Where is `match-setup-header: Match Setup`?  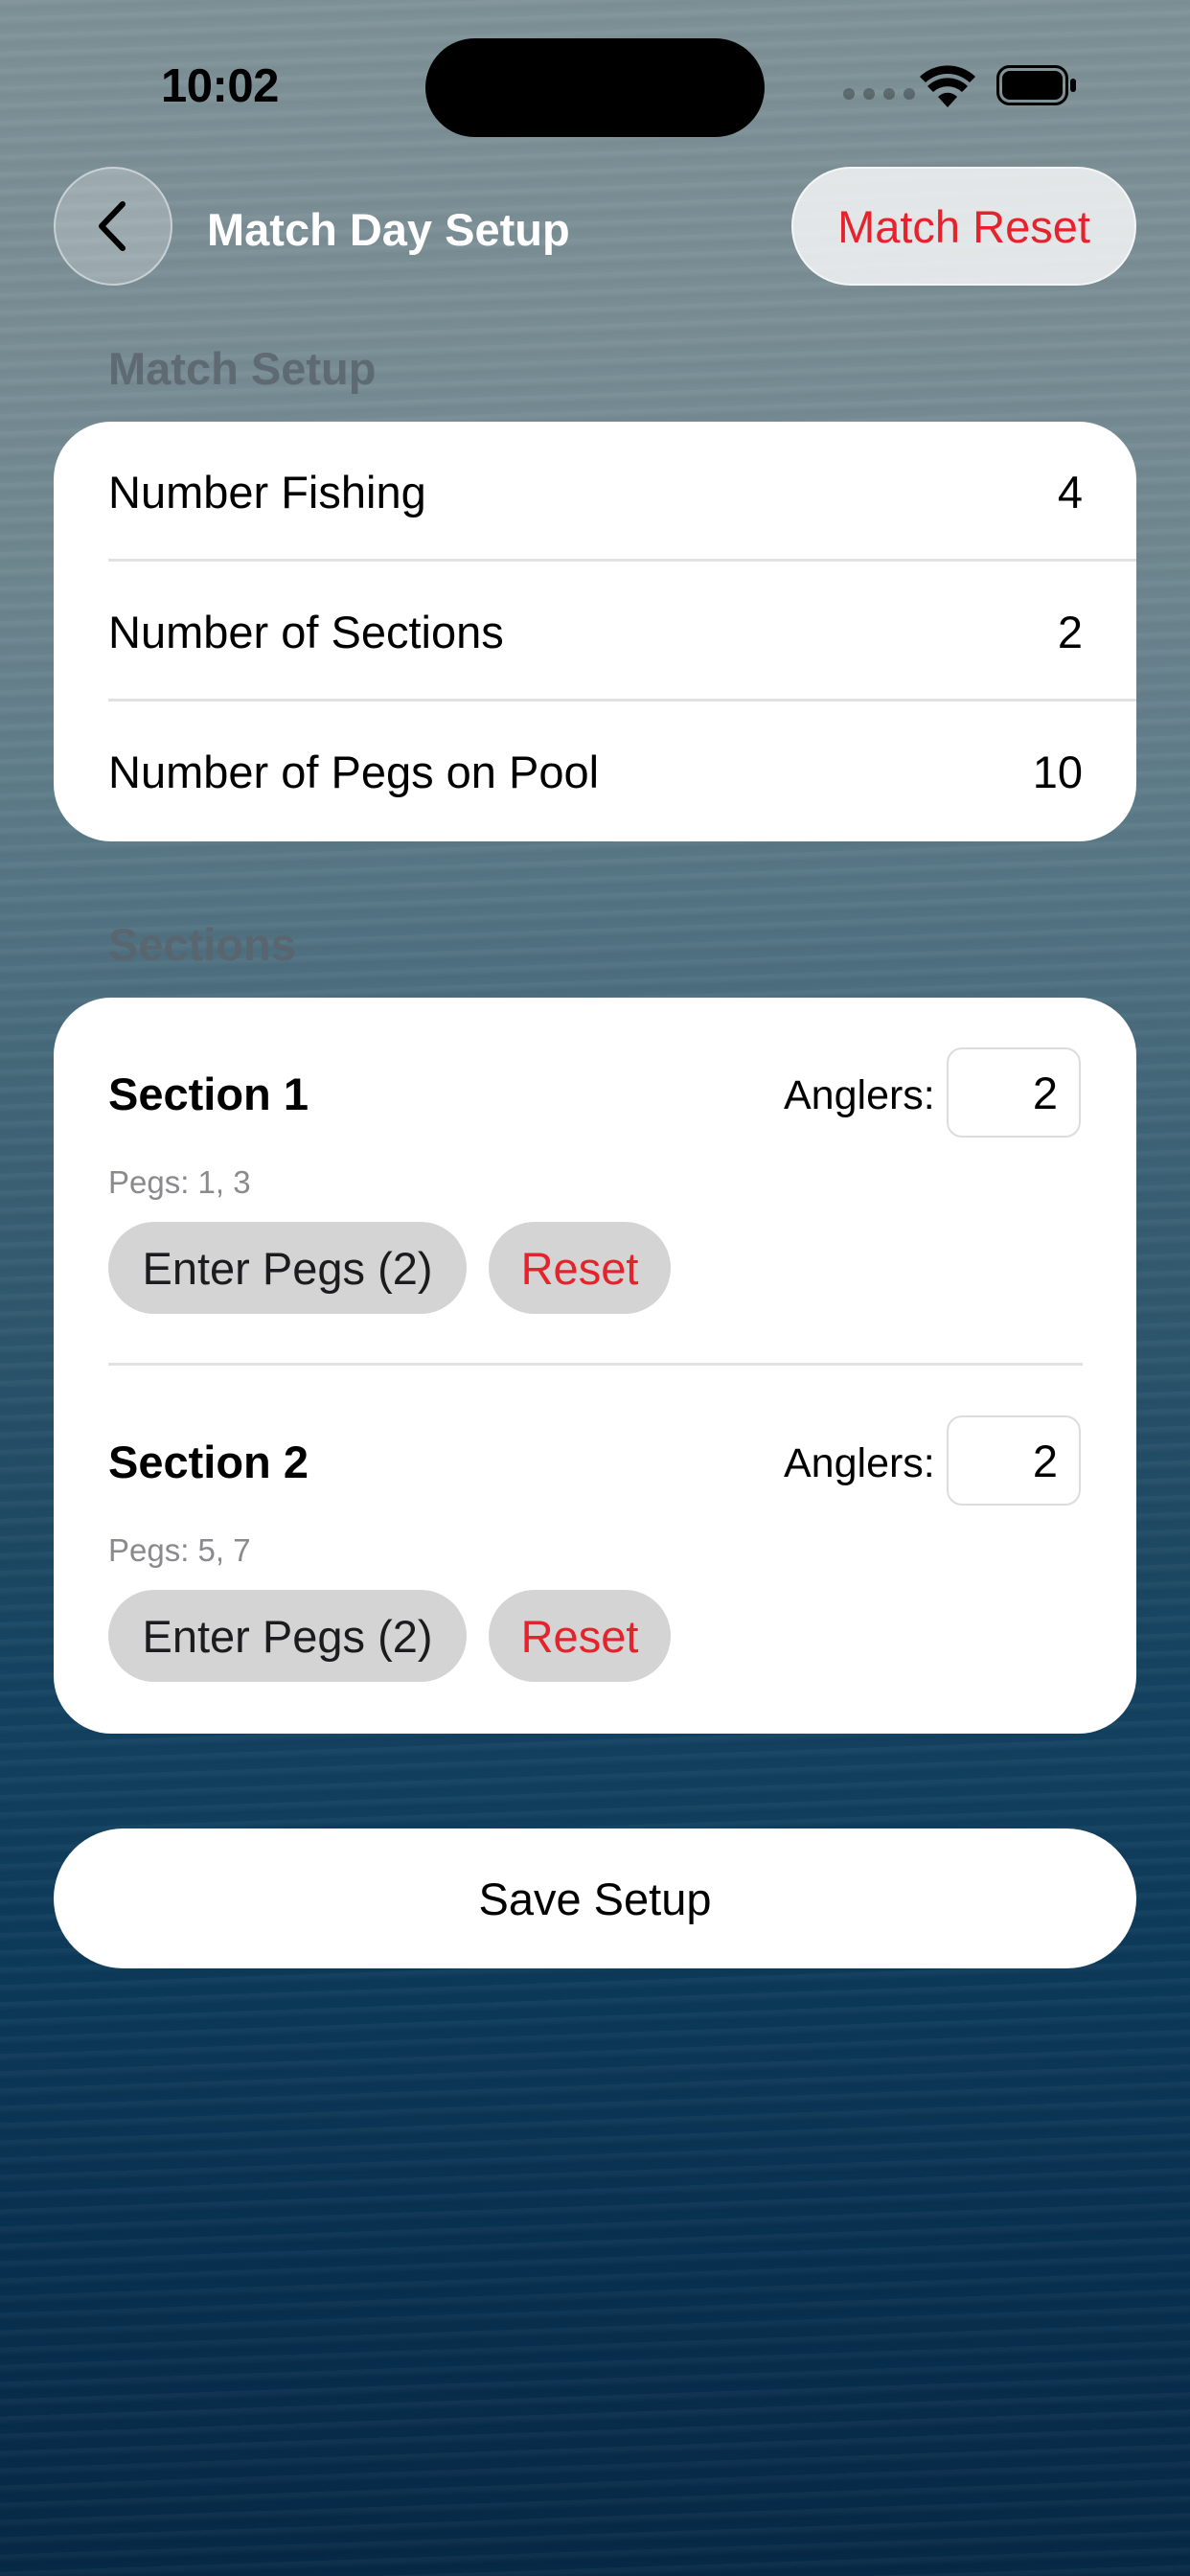
match-setup-header: Match Setup is located at coordinates (243, 368).